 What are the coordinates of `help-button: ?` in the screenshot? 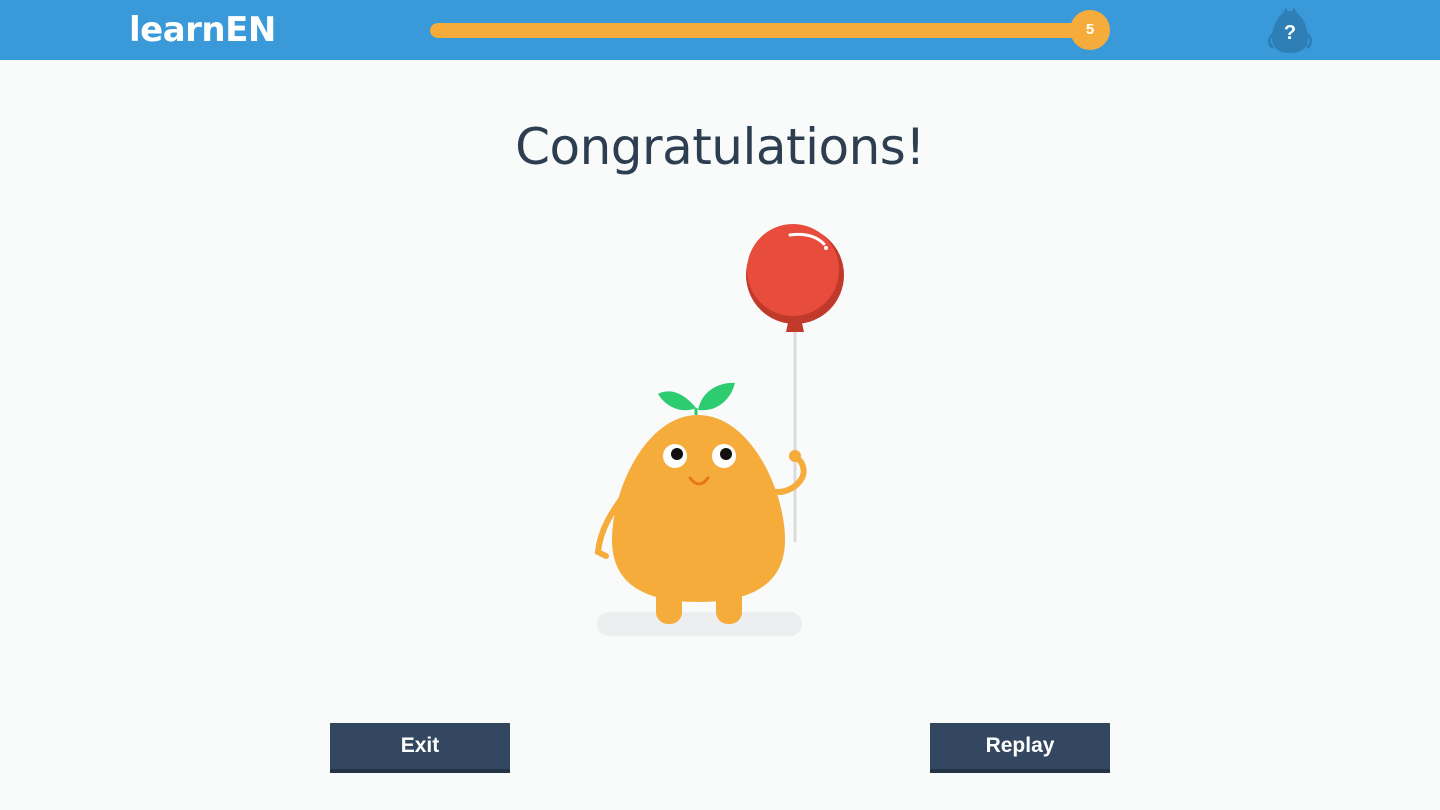 It's located at (1290, 30).